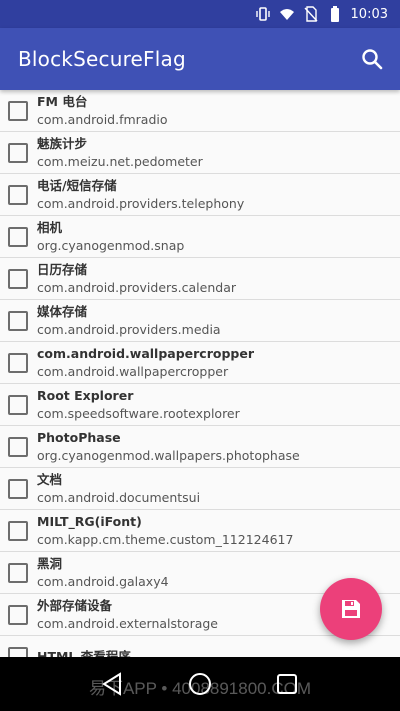  Describe the element at coordinates (369, 14) in the screenshot. I see `status-time: 10:03` at that location.